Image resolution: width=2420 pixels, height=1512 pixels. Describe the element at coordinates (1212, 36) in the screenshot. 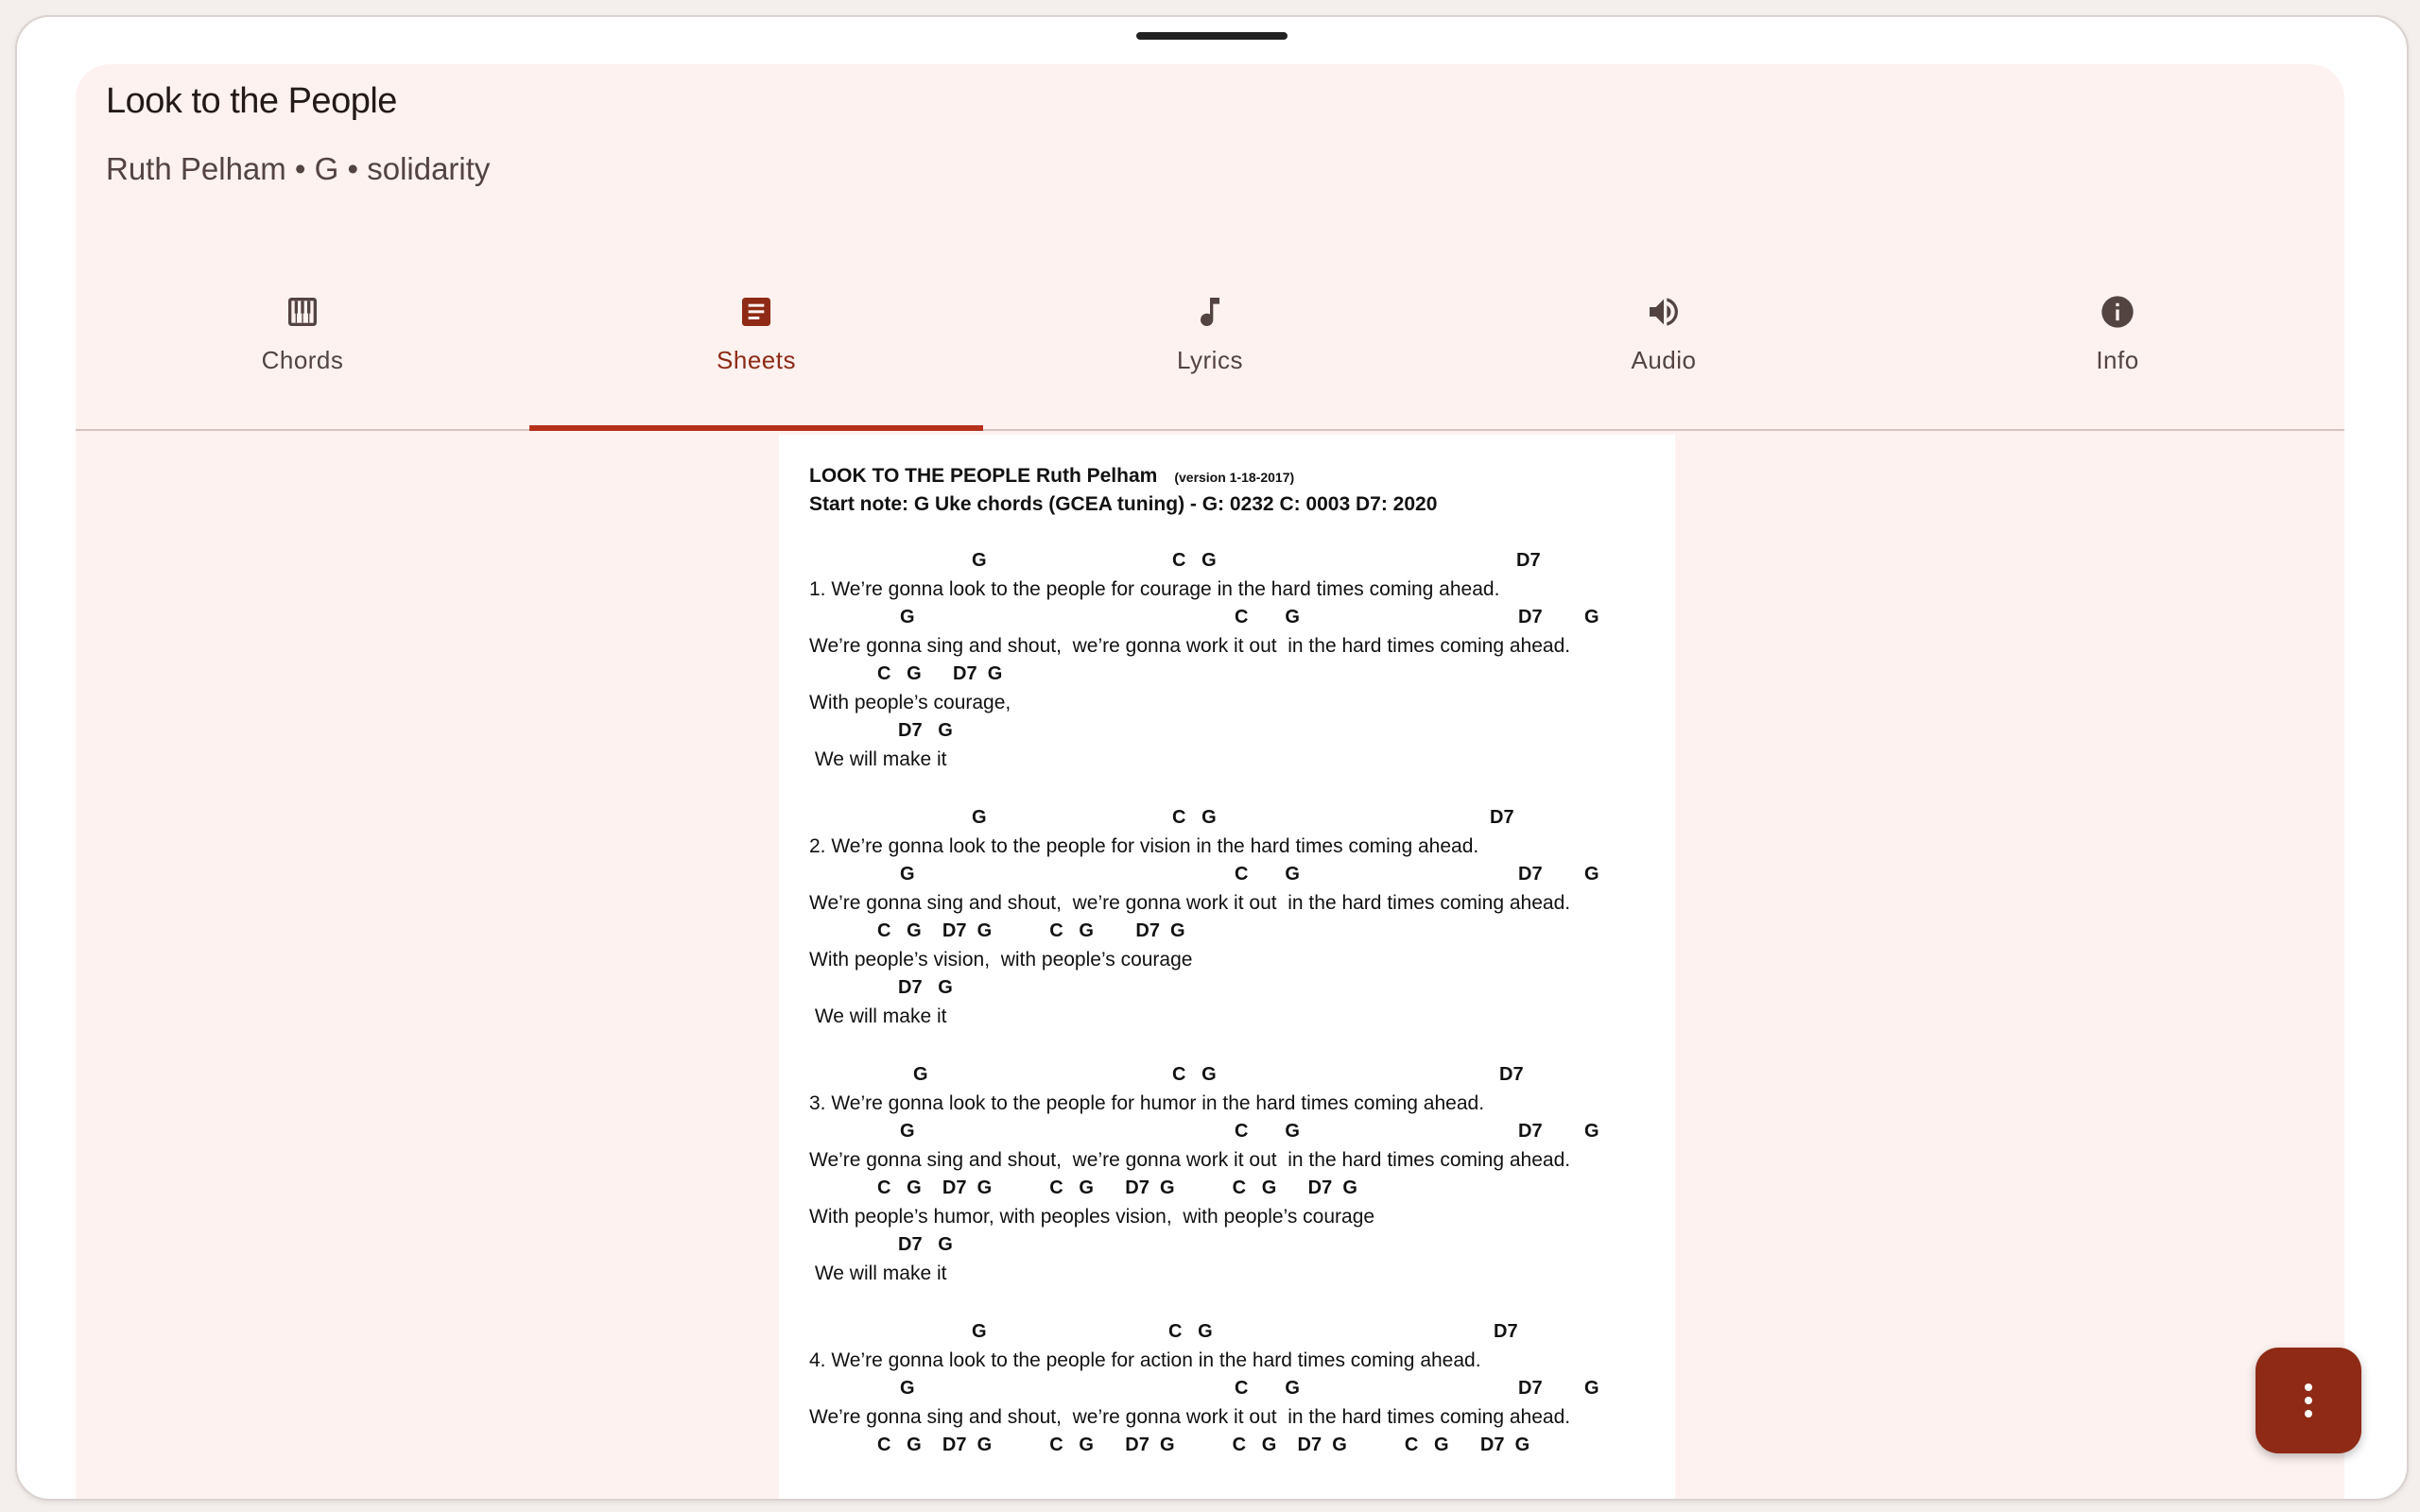

I see `drag-handle` at that location.